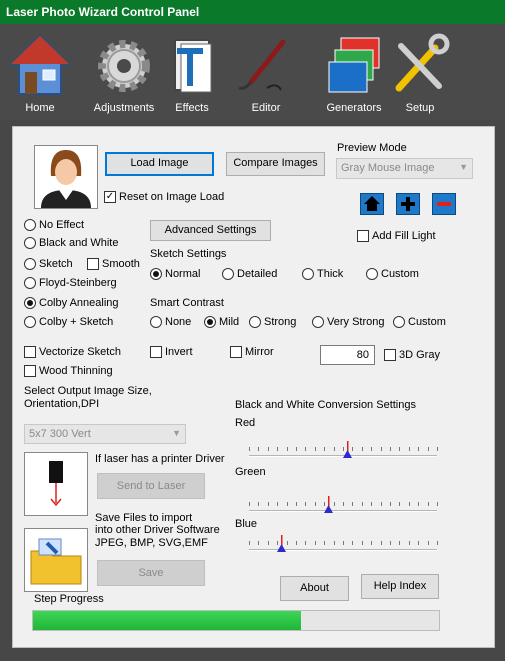  What do you see at coordinates (192, 75) in the screenshot?
I see `toolbar-effects-button: Effects` at bounding box center [192, 75].